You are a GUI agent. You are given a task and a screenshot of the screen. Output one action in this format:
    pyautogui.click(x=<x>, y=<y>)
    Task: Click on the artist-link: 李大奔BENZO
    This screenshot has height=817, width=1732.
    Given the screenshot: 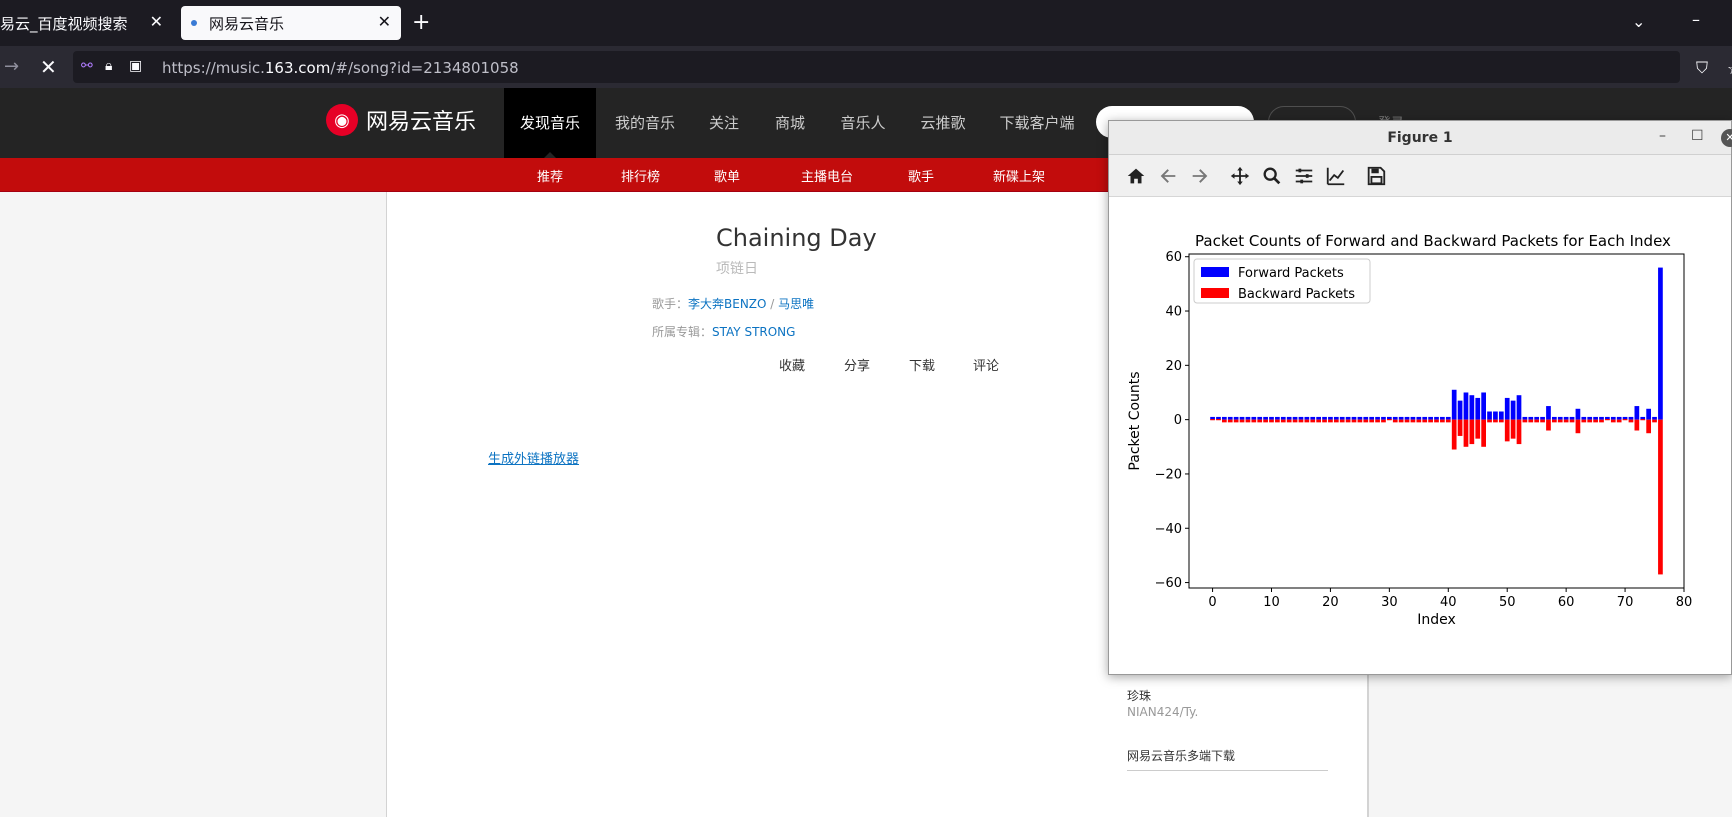 What is the action you would take?
    pyautogui.click(x=727, y=304)
    